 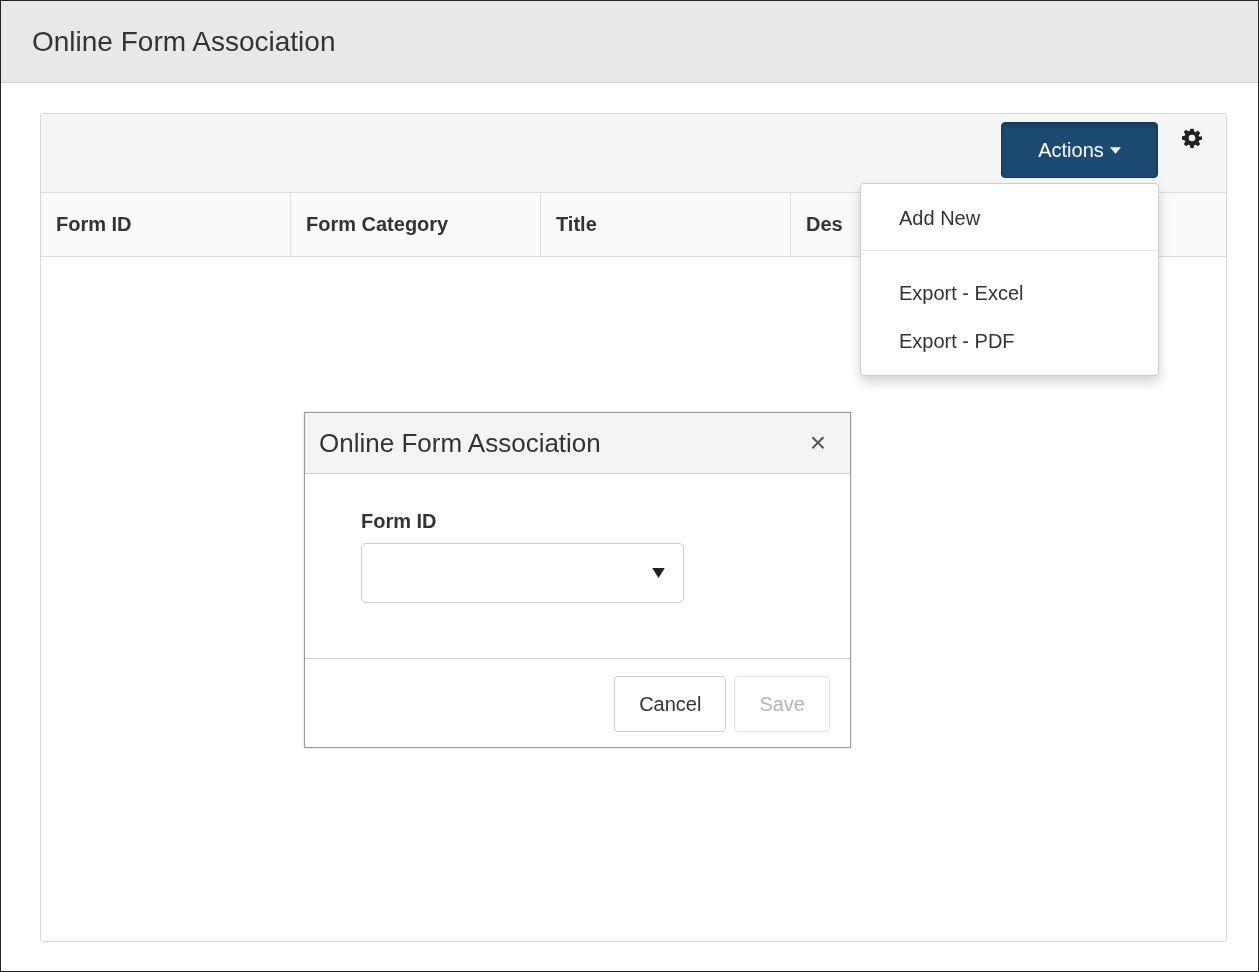 I want to click on column-header: Form Category, so click(x=377, y=224).